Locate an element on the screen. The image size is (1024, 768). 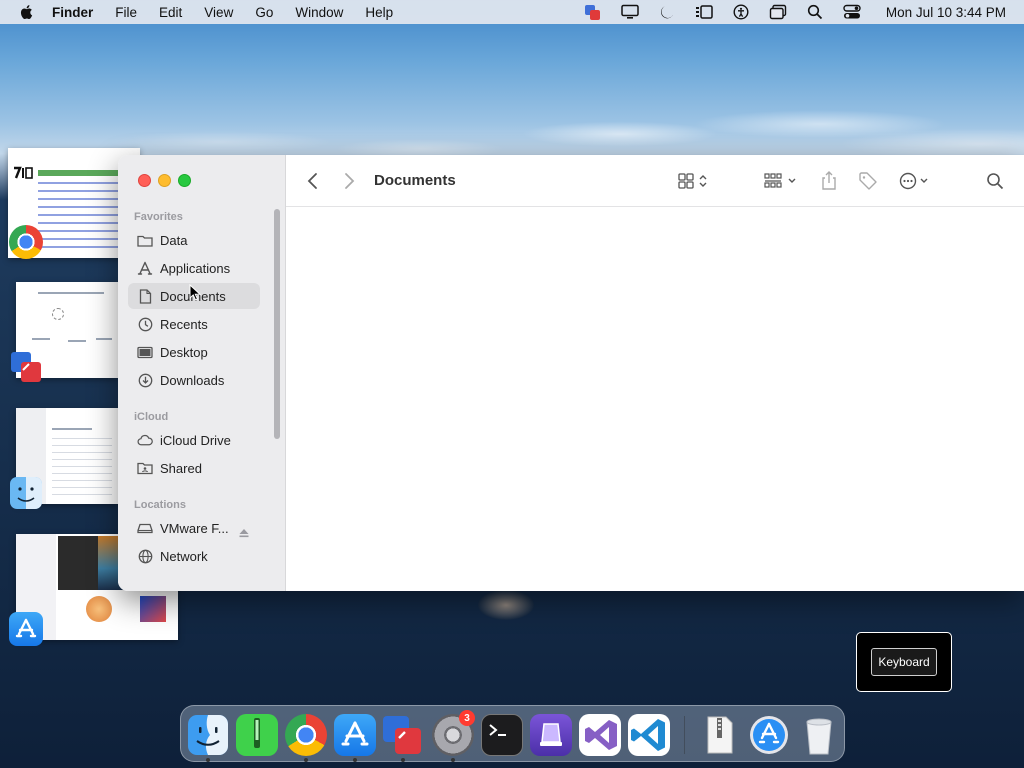
finder-toolbar: Documents is located at coordinates (655, 181).